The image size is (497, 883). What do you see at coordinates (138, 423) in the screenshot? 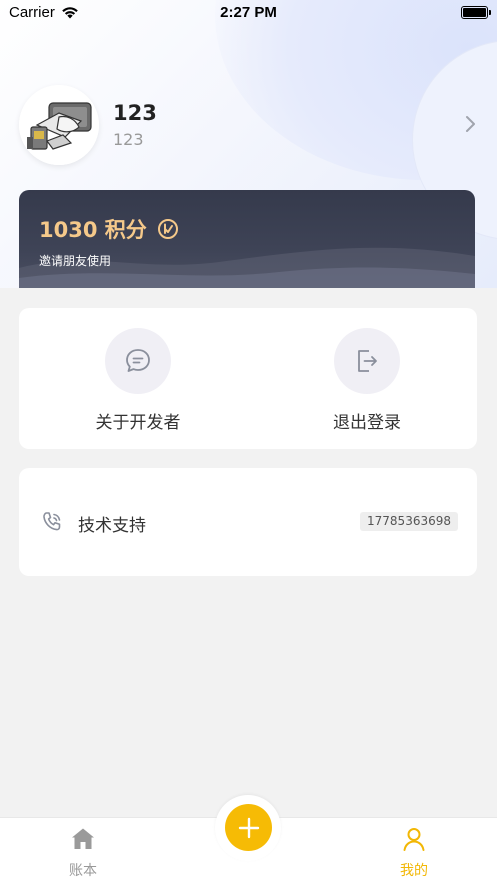
I see `about-developer-label: 关于开发者` at bounding box center [138, 423].